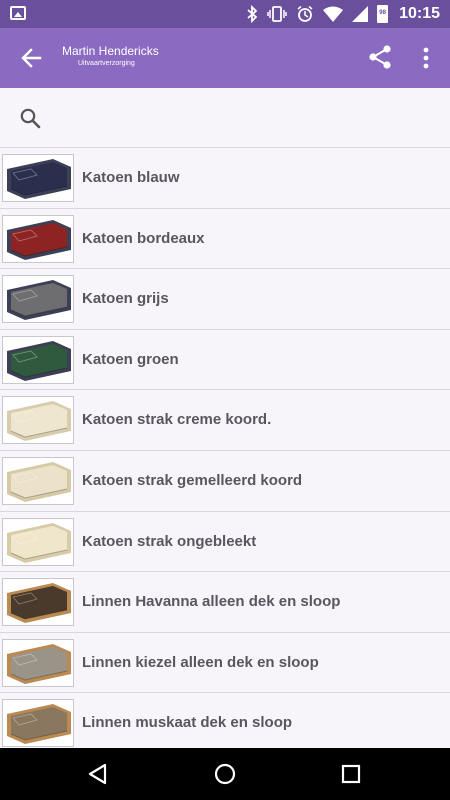  Describe the element at coordinates (225, 299) in the screenshot. I see `list-item: Katoen grijs` at that location.